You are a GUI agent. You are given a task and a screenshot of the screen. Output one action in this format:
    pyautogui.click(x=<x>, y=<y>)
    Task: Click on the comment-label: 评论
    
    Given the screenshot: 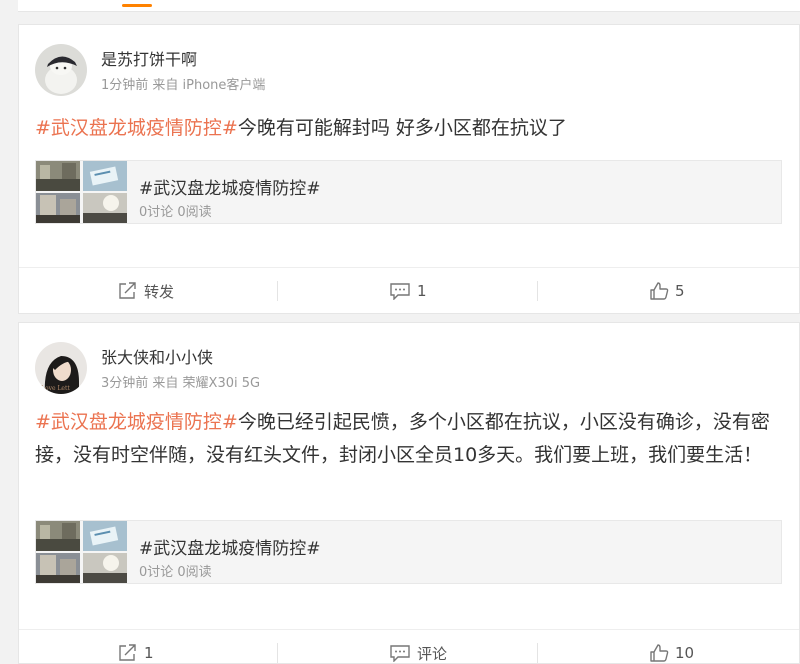 What is the action you would take?
    pyautogui.click(x=432, y=653)
    